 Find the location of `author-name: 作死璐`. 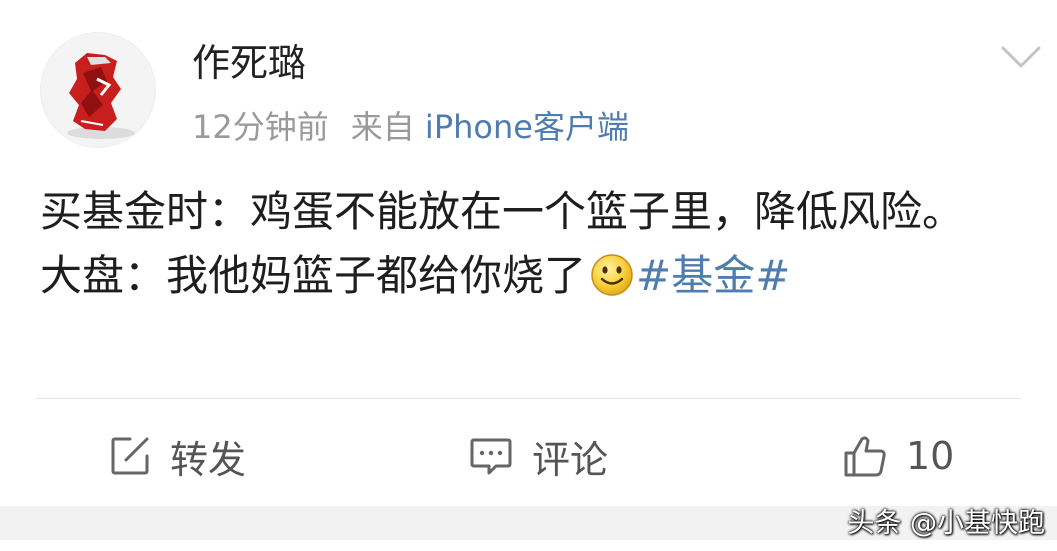

author-name: 作死璐 is located at coordinates (249, 63).